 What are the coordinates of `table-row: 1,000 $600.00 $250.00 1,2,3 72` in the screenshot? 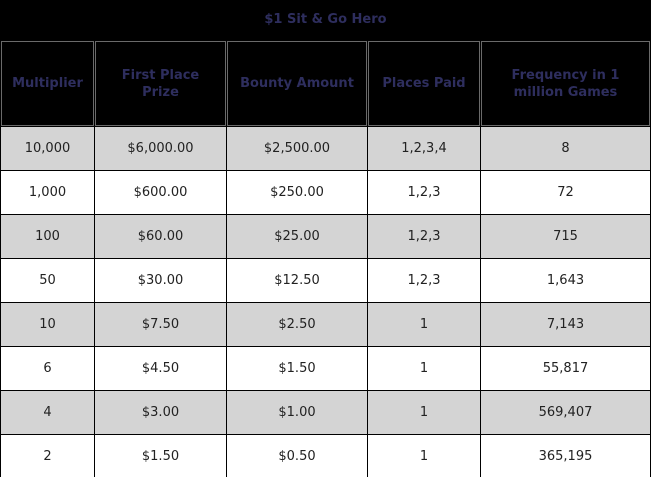 It's located at (325, 192).